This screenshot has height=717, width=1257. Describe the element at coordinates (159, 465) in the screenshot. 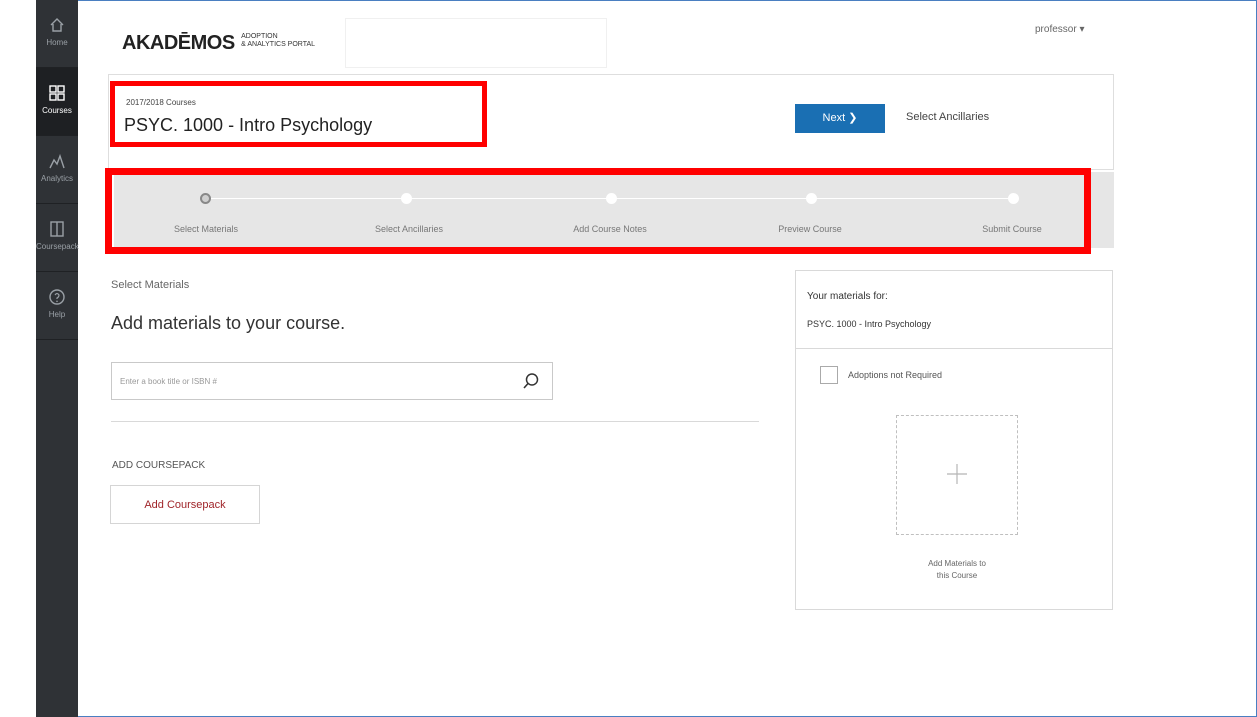

I see `coursepack-label: ADD COURSEPACK` at that location.